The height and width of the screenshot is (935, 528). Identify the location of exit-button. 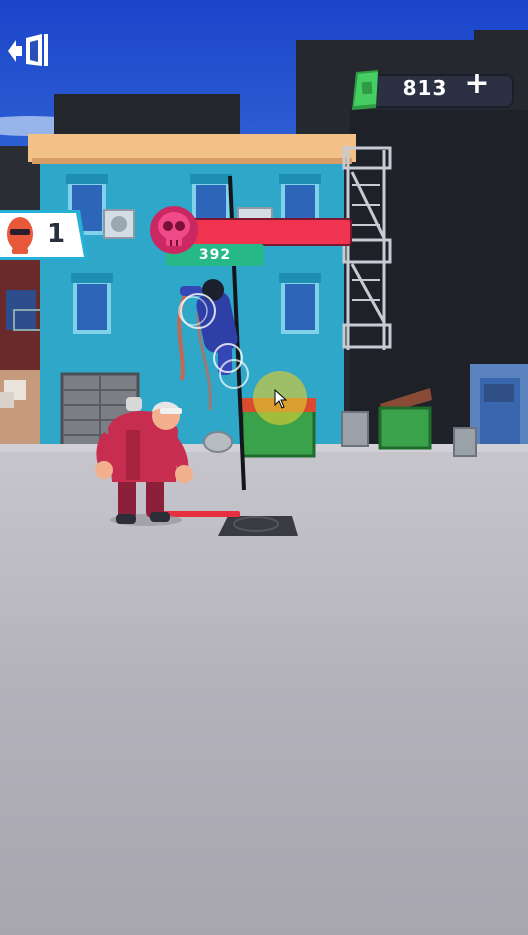
(28, 51).